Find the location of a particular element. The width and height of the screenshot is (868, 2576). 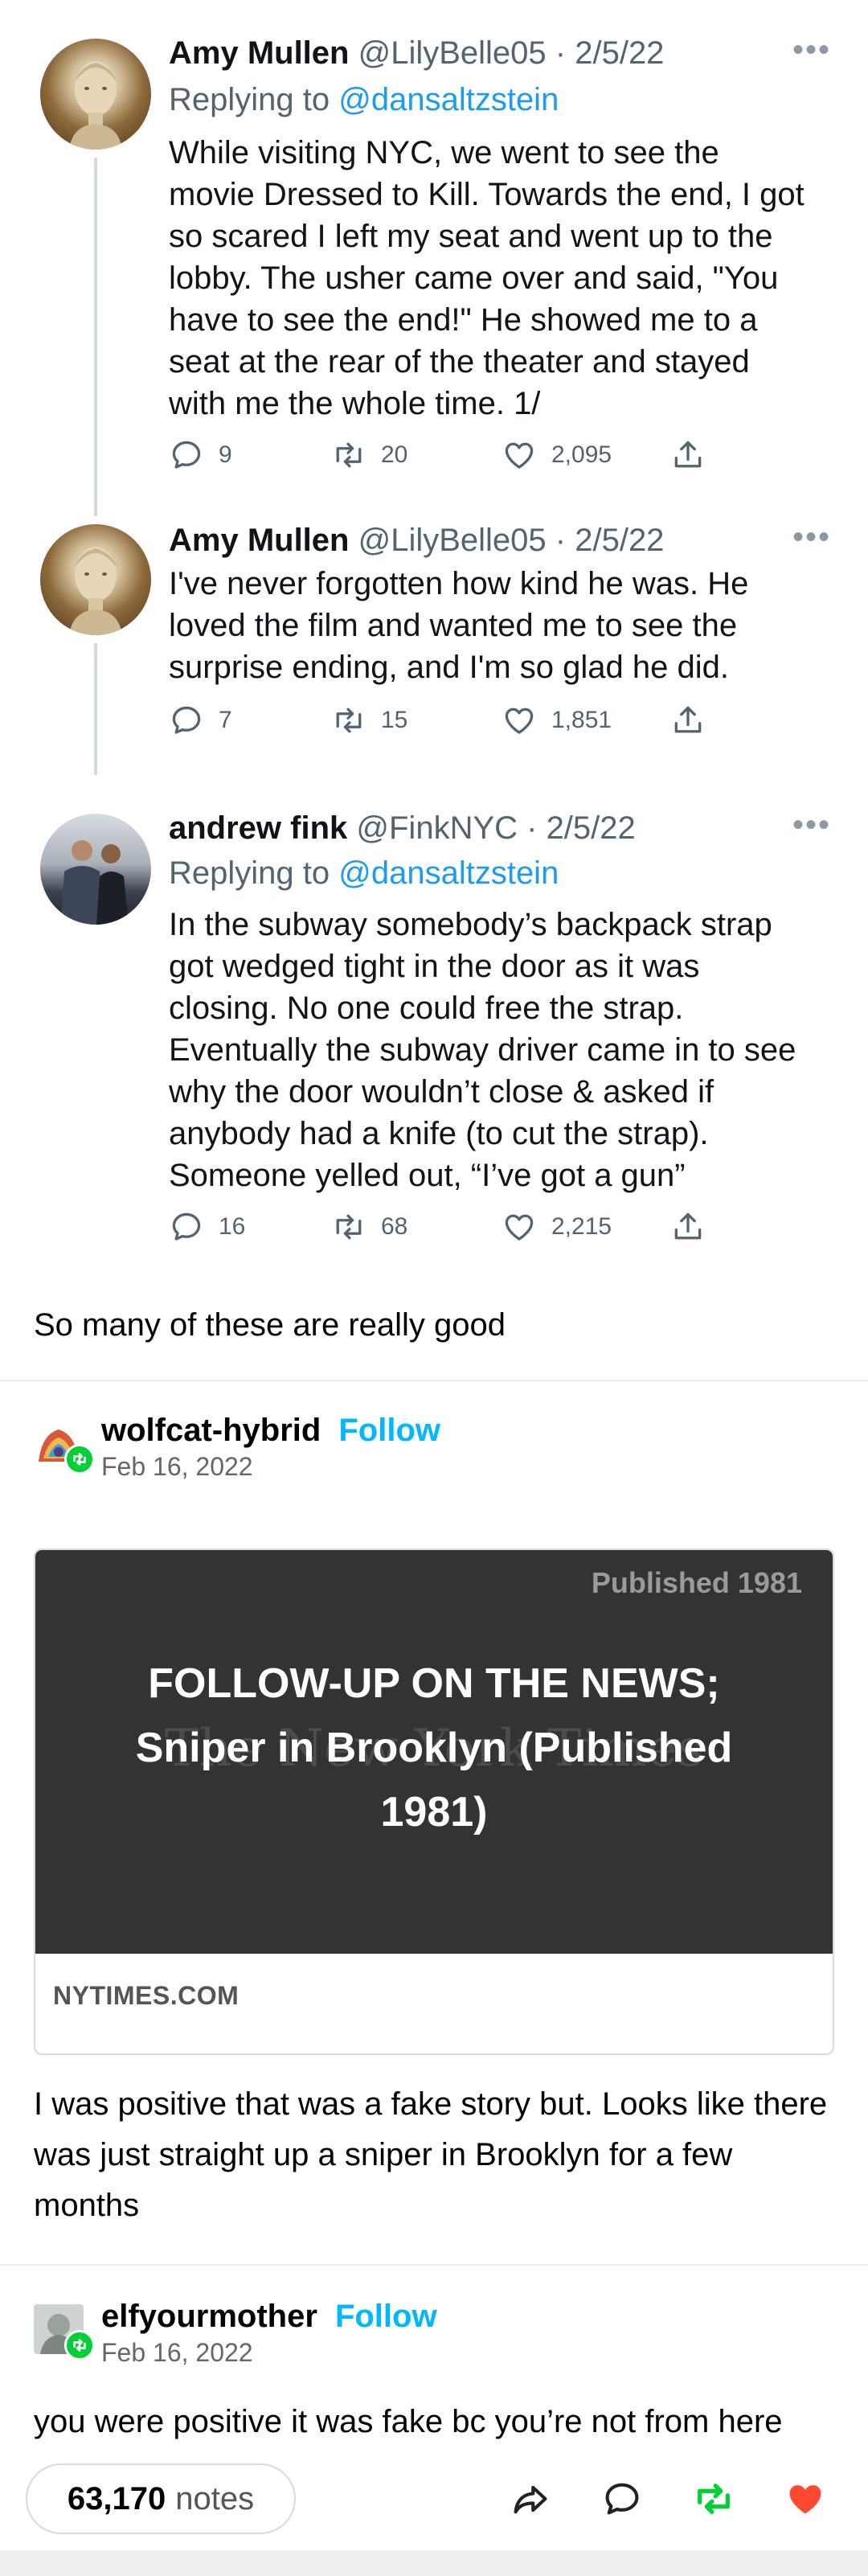

share-arrow-icon is located at coordinates (530, 2499).